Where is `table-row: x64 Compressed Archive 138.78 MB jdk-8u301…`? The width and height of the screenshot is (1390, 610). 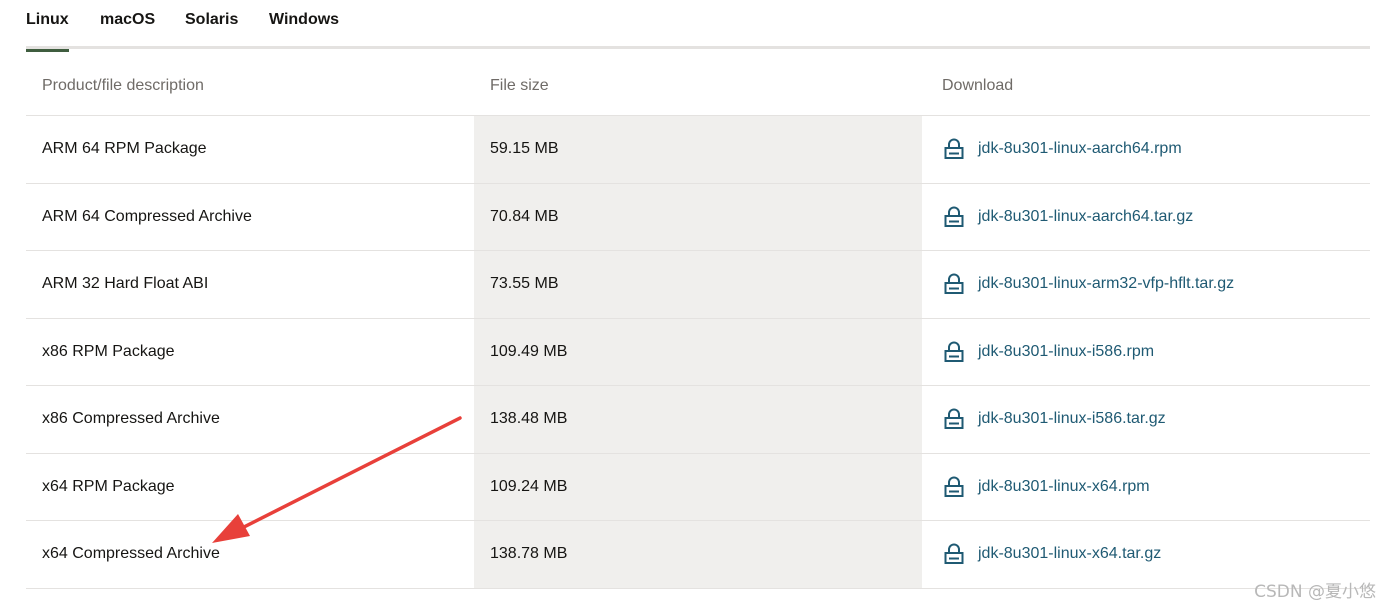
table-row: x64 Compressed Archive 138.78 MB jdk-8u301… is located at coordinates (698, 555).